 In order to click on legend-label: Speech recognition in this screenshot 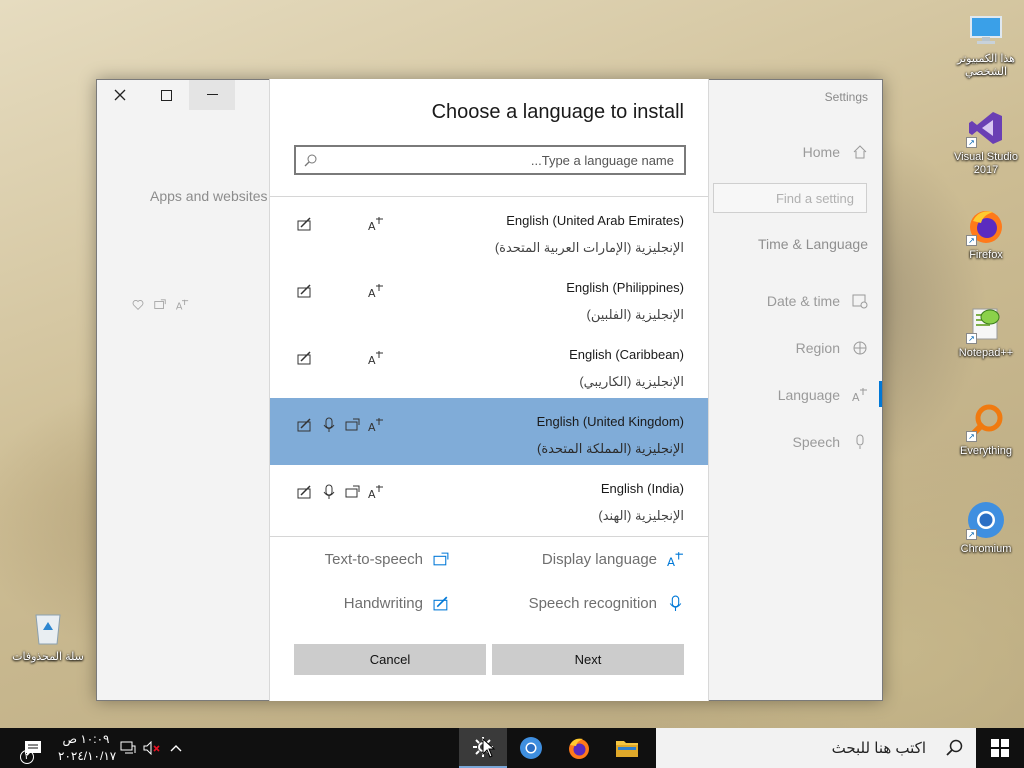, I will do `click(592, 603)`.